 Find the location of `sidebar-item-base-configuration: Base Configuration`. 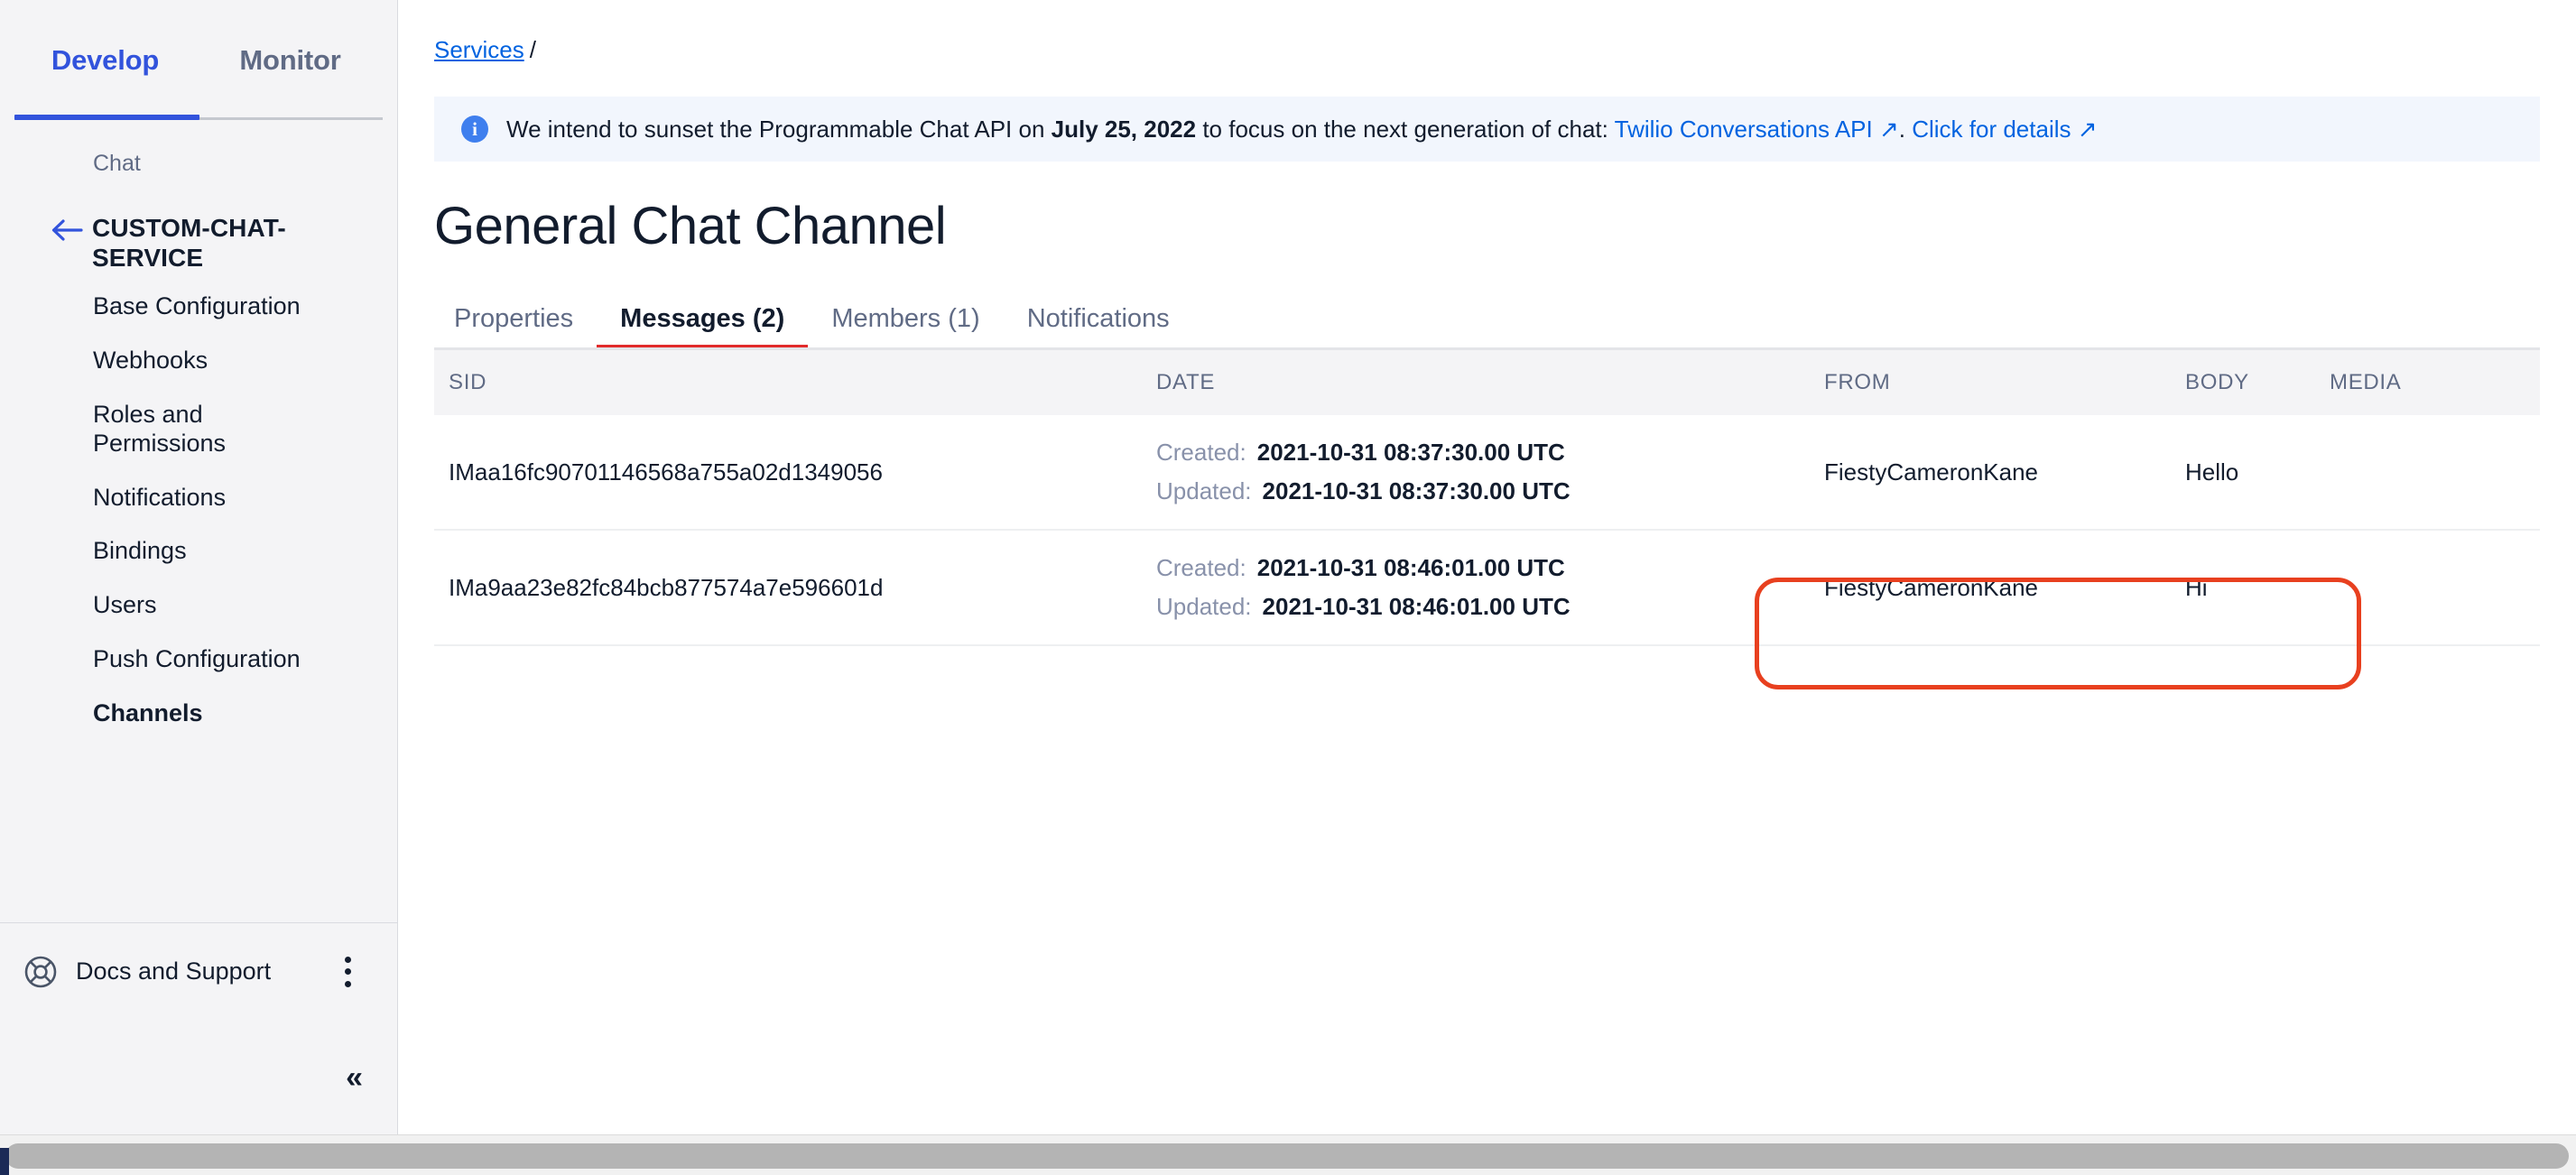

sidebar-item-base-configuration: Base Configuration is located at coordinates (198, 306).